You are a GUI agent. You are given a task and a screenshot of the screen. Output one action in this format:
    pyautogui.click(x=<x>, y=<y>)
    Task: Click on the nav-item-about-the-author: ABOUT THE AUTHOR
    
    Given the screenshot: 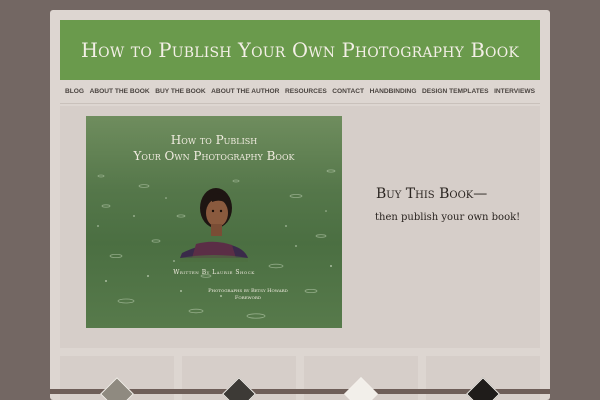 What is the action you would take?
    pyautogui.click(x=245, y=91)
    